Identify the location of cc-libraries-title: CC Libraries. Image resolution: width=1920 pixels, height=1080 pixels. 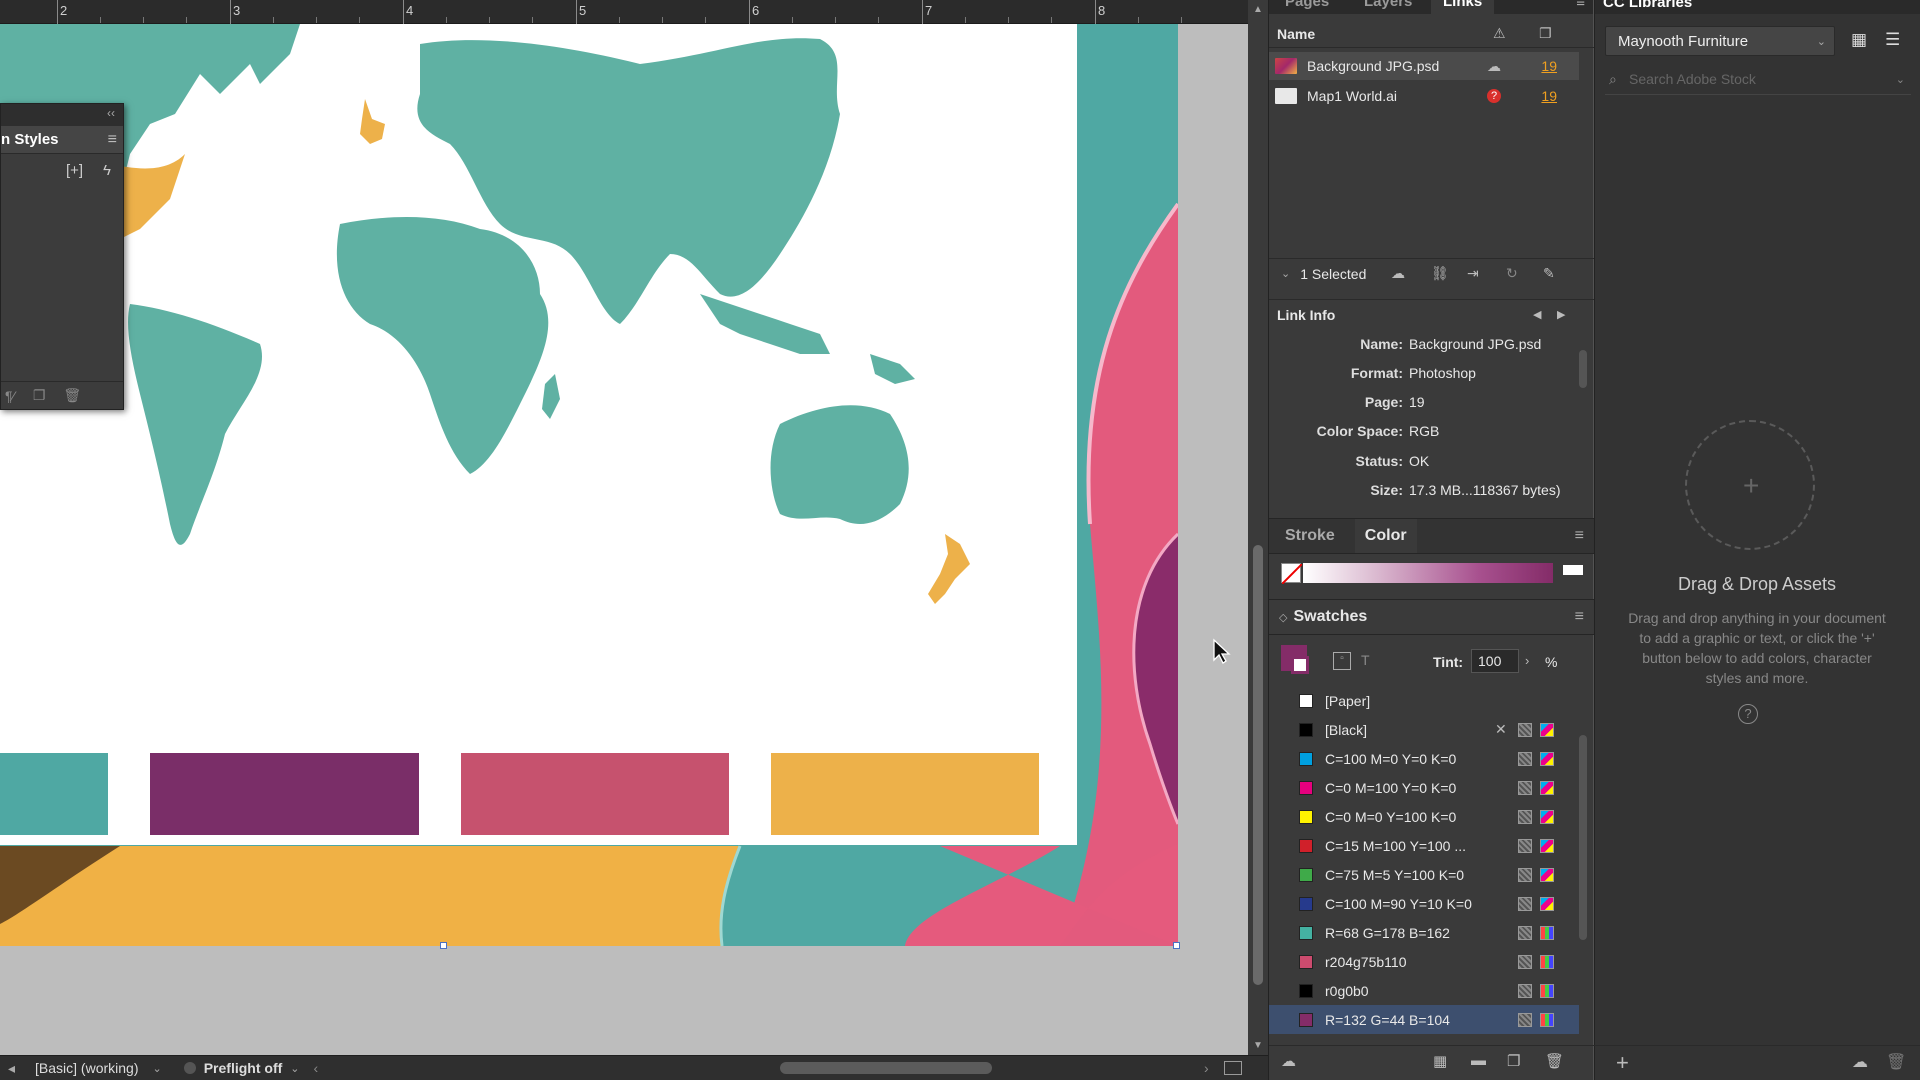
(1647, 5).